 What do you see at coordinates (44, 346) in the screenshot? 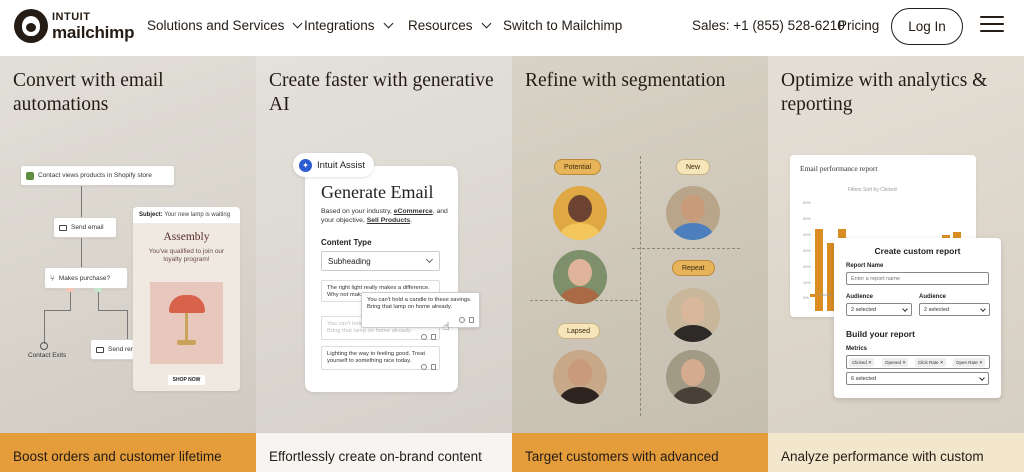
I see `exit-icon` at bounding box center [44, 346].